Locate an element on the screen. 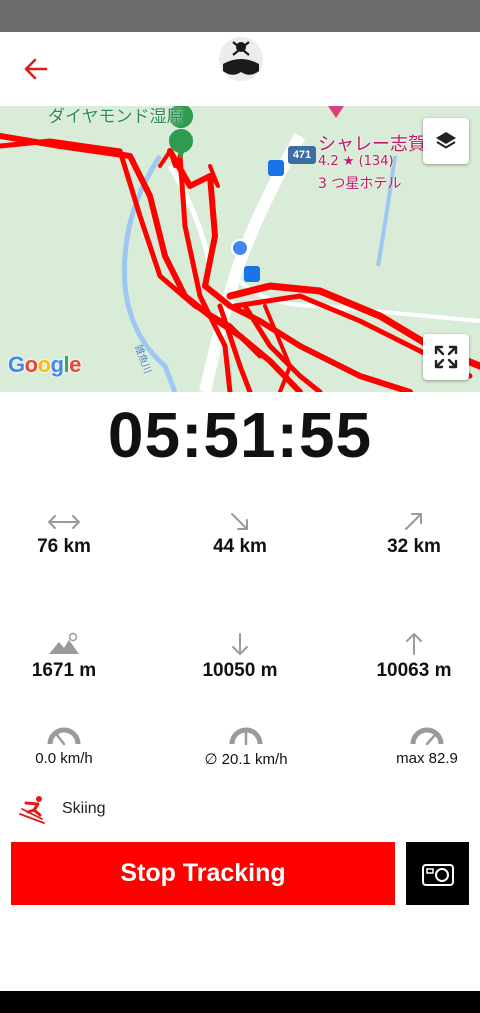 The width and height of the screenshot is (480, 1013). map-layers-button is located at coordinates (446, 141).